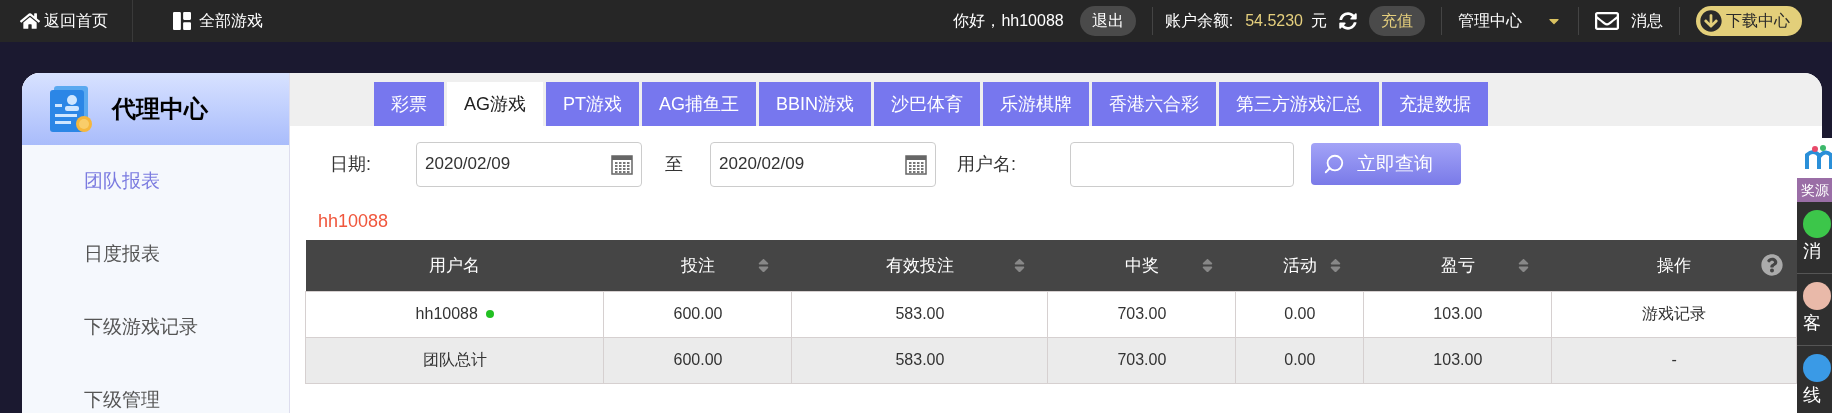 This screenshot has width=1832, height=413. Describe the element at coordinates (1711, 21) in the screenshot. I see `download-icon` at that location.